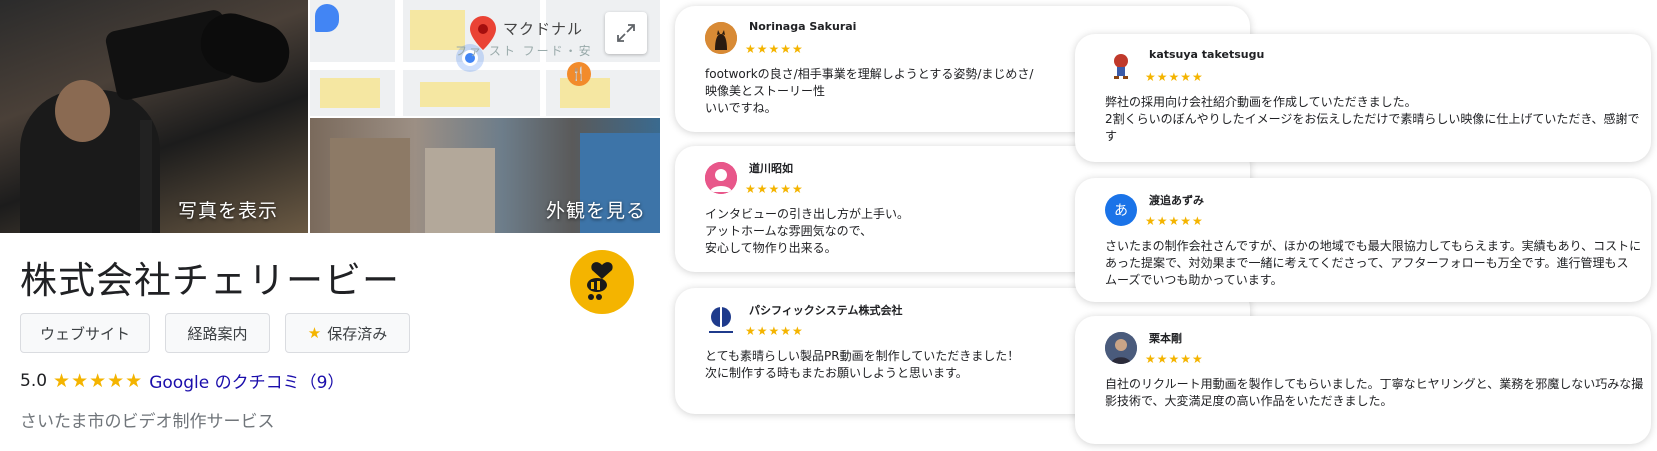 This screenshot has width=1657, height=451. I want to click on website-button: ウェブサイト, so click(85, 333).